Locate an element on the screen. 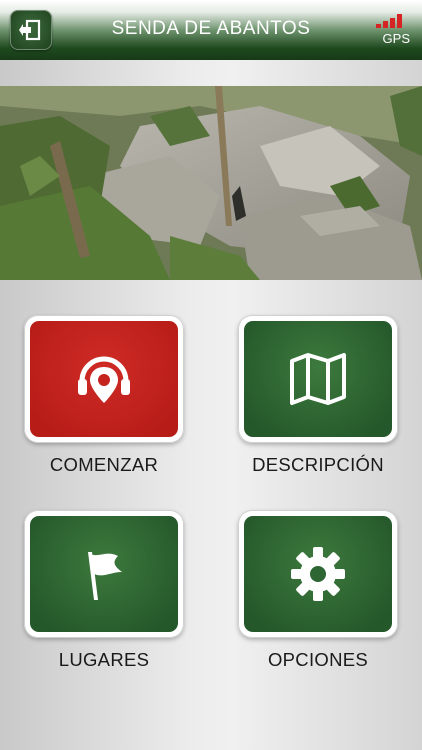 The width and height of the screenshot is (422, 750). options-button is located at coordinates (318, 574).